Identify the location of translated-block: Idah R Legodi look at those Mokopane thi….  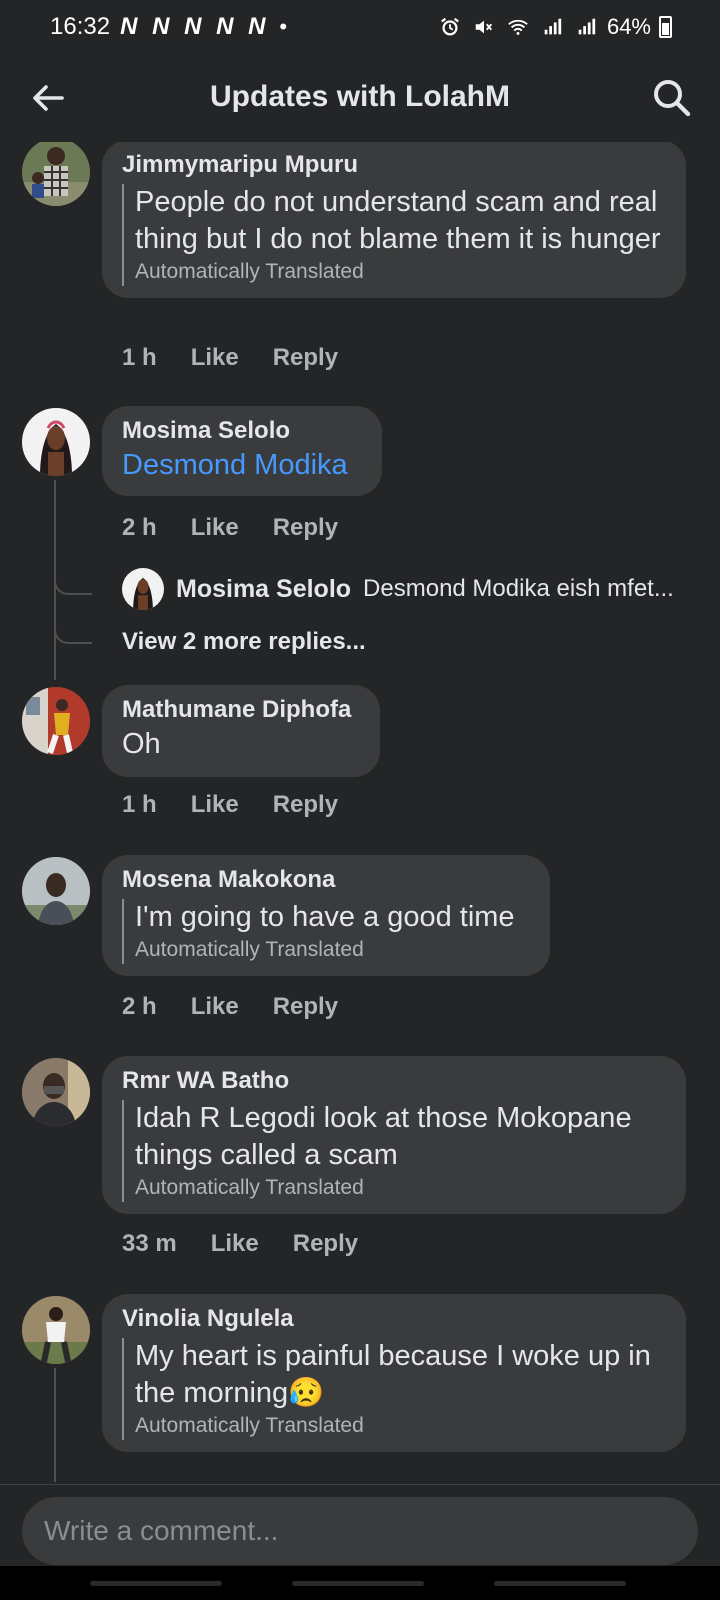
(394, 1151).